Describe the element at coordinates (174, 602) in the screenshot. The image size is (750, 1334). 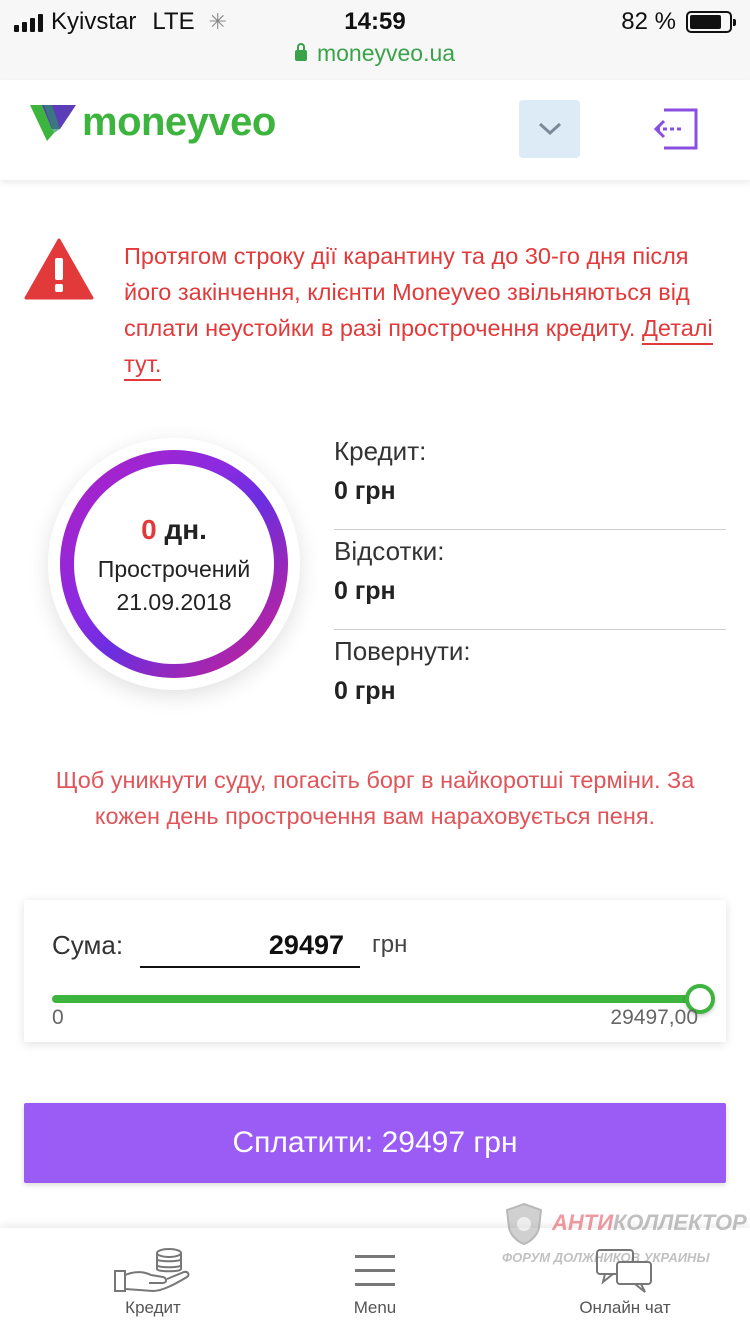
I see `overdue-date: 21.09.2018` at that location.